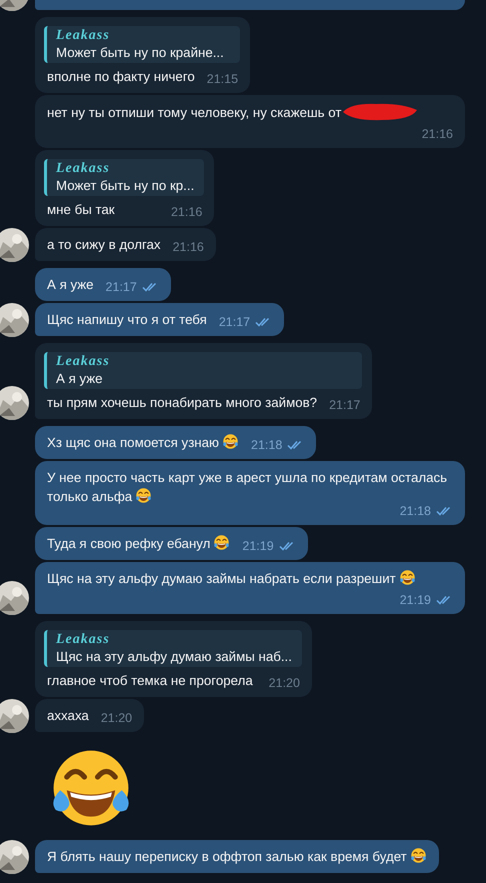 Image resolution: width=486 pixels, height=883 pixels. Describe the element at coordinates (222, 79) in the screenshot. I see `message-time: 21:15` at that location.